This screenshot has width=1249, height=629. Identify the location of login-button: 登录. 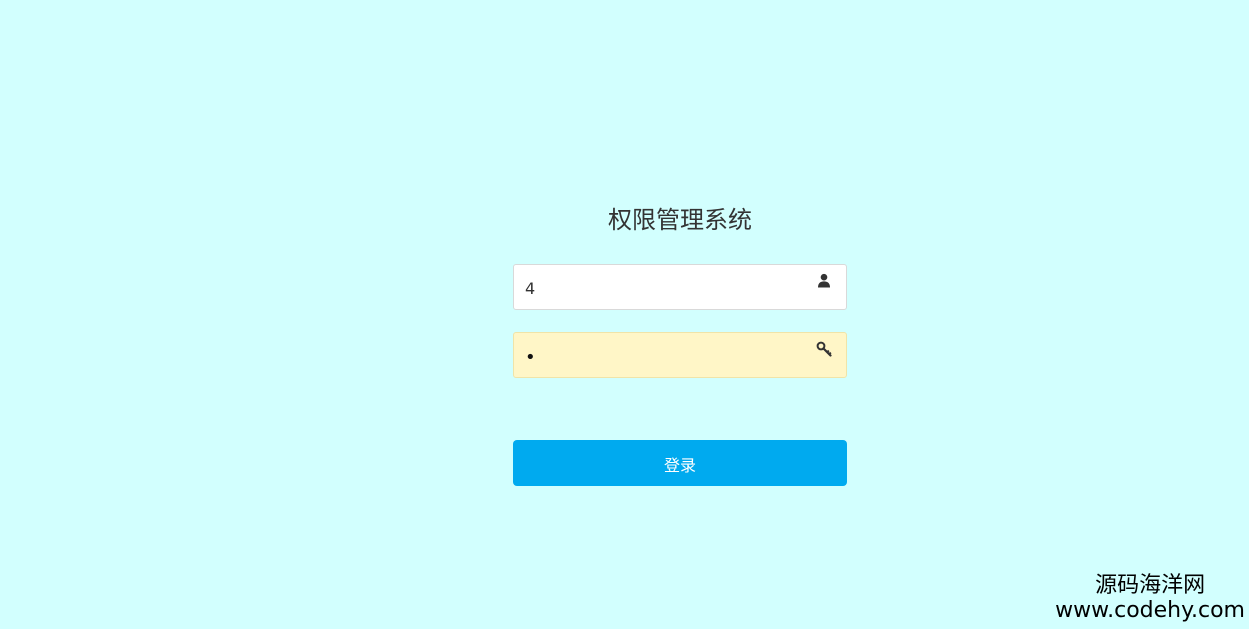
(680, 463).